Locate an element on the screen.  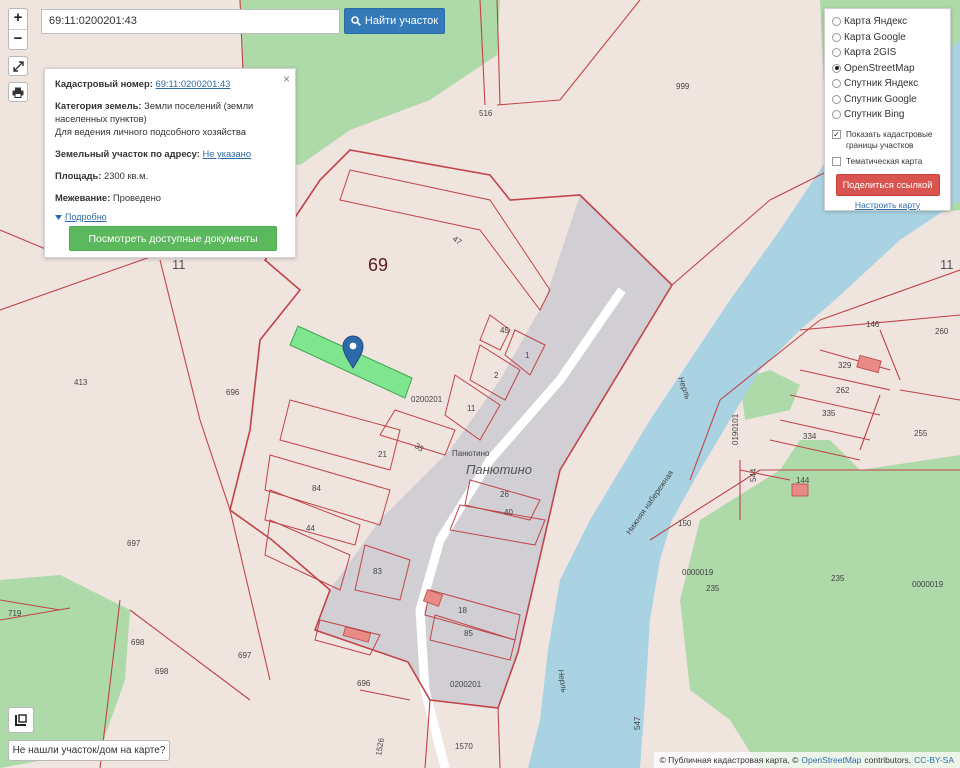
layer-option: Карта Google is located at coordinates (887, 38).